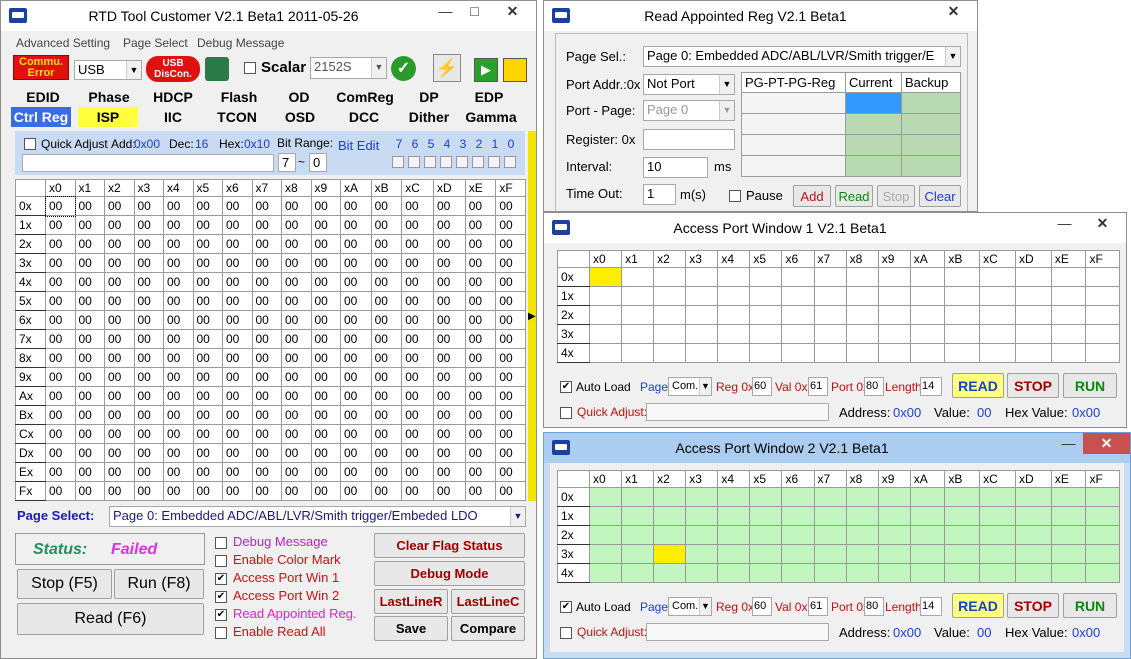  What do you see at coordinates (221, 543) in the screenshot?
I see `option-checkbox` at bounding box center [221, 543].